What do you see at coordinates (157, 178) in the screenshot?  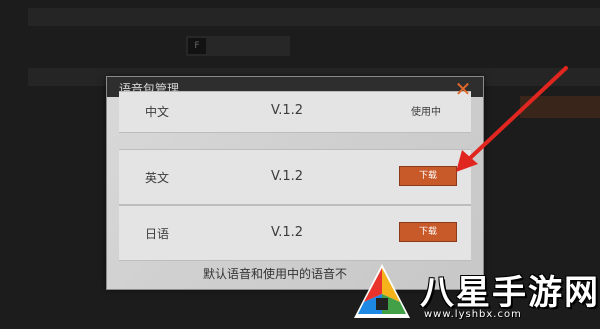 I see `language-name: 英文` at bounding box center [157, 178].